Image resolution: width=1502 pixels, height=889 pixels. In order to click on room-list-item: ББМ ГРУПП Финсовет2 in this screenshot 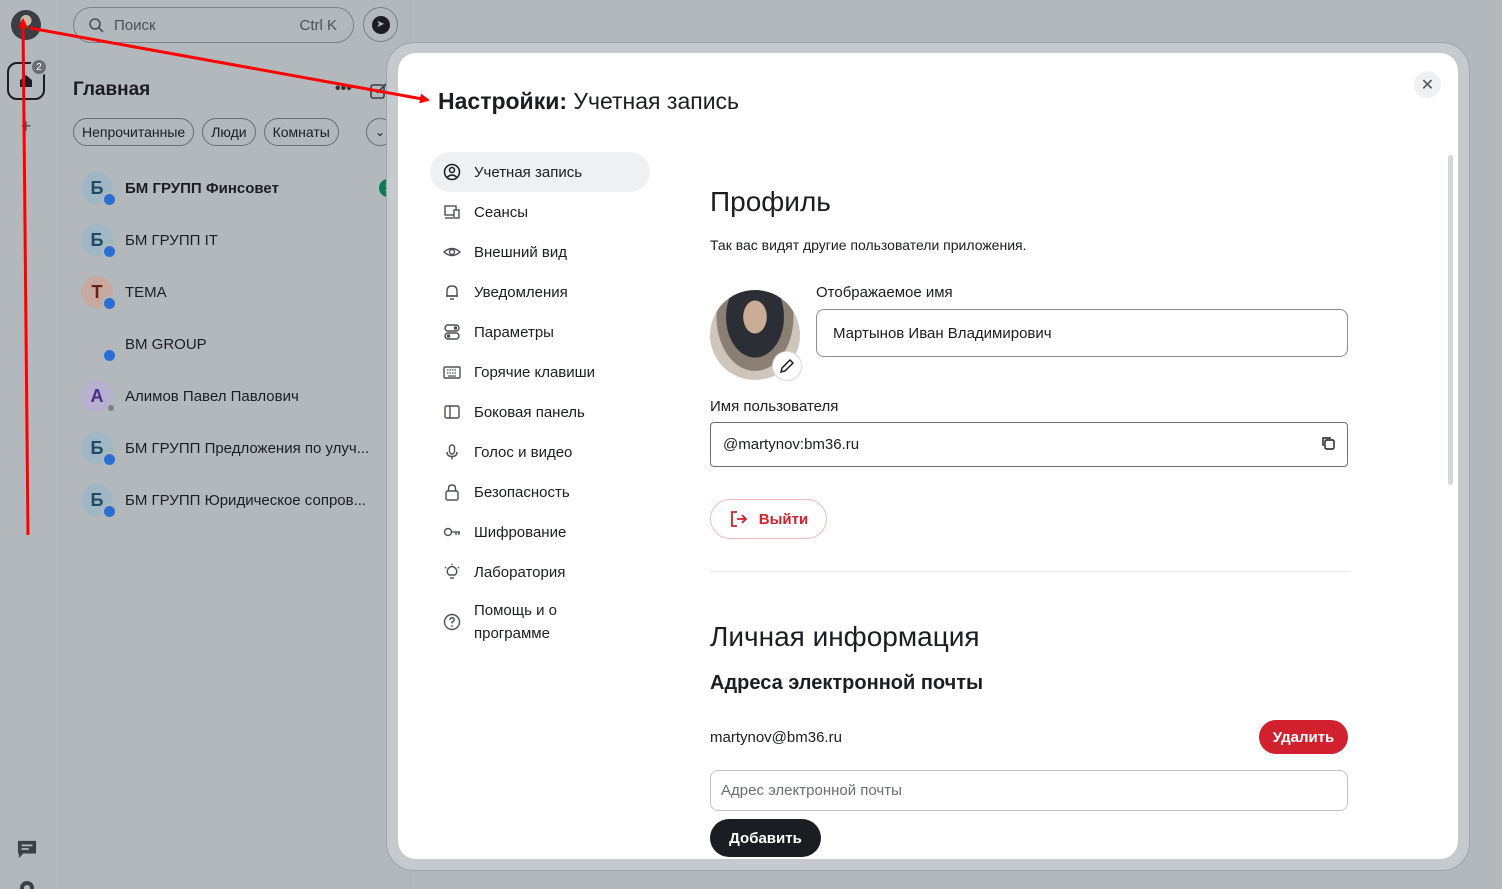, I will do `click(239, 188)`.